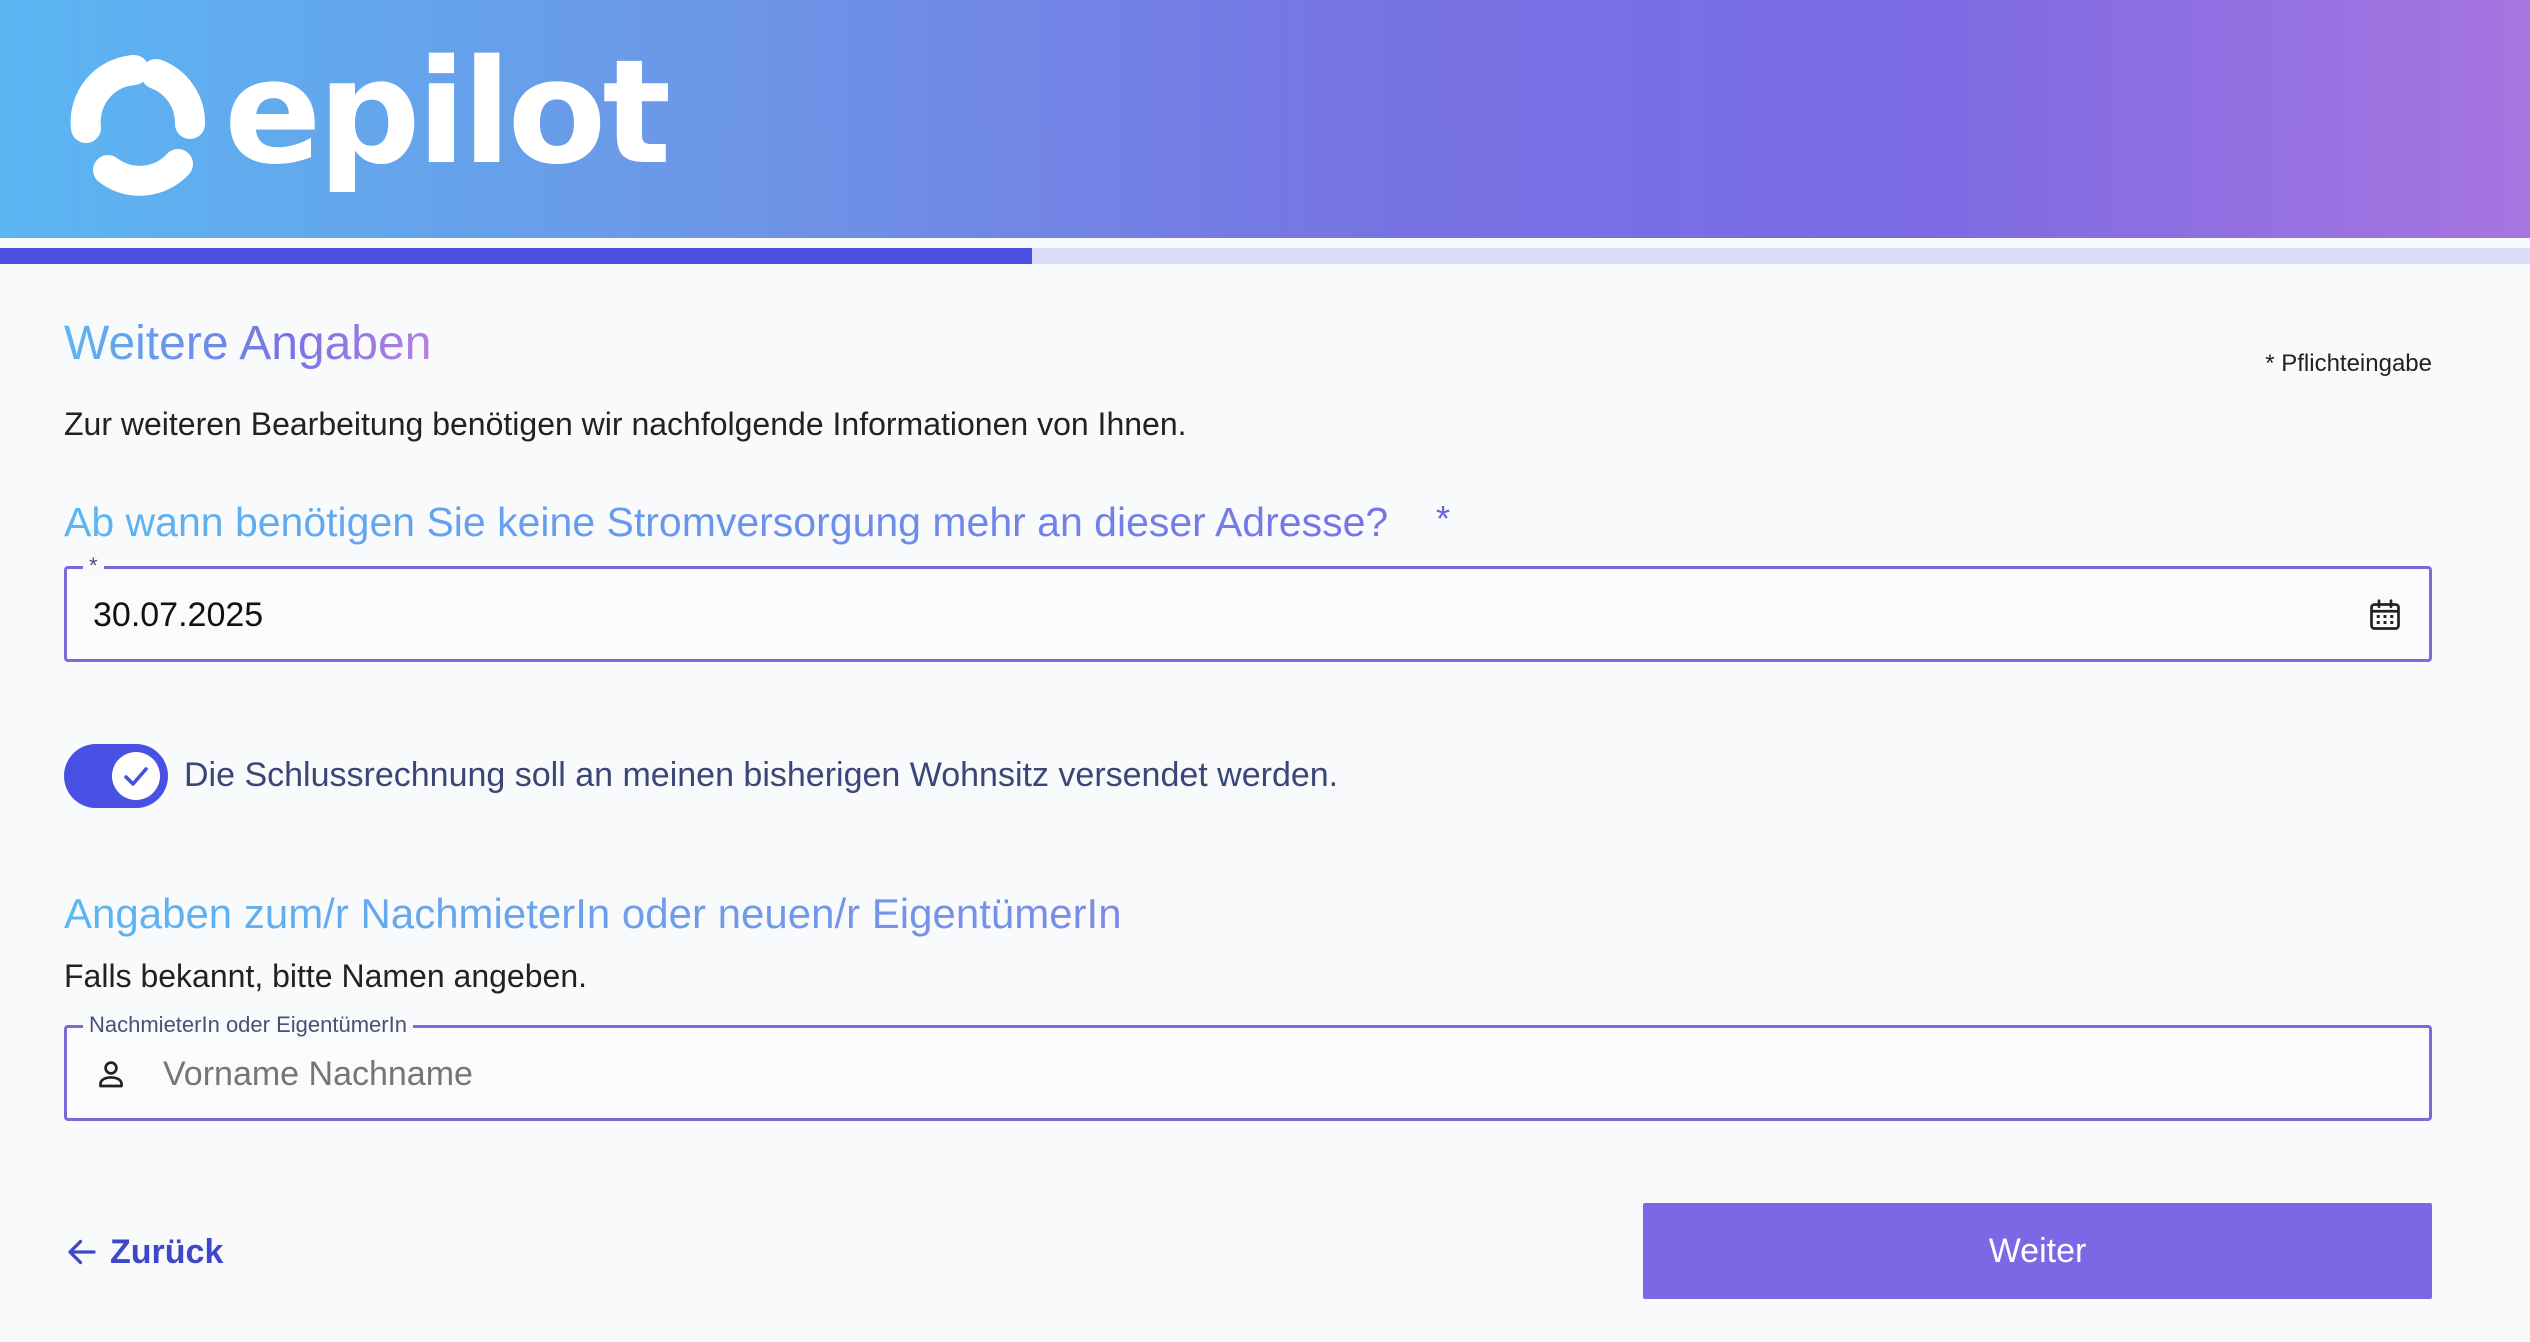 The width and height of the screenshot is (2530, 1342). I want to click on end-date-input, so click(1203, 615).